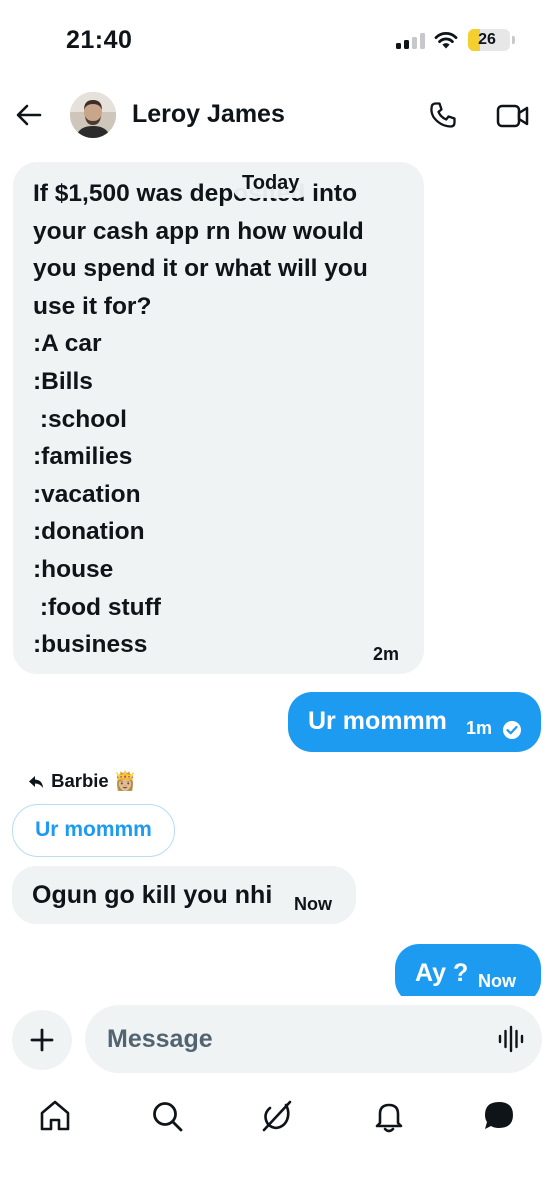 Image resolution: width=554 pixels, height=1200 pixels. What do you see at coordinates (442, 973) in the screenshot?
I see `message-text: Ay ?` at bounding box center [442, 973].